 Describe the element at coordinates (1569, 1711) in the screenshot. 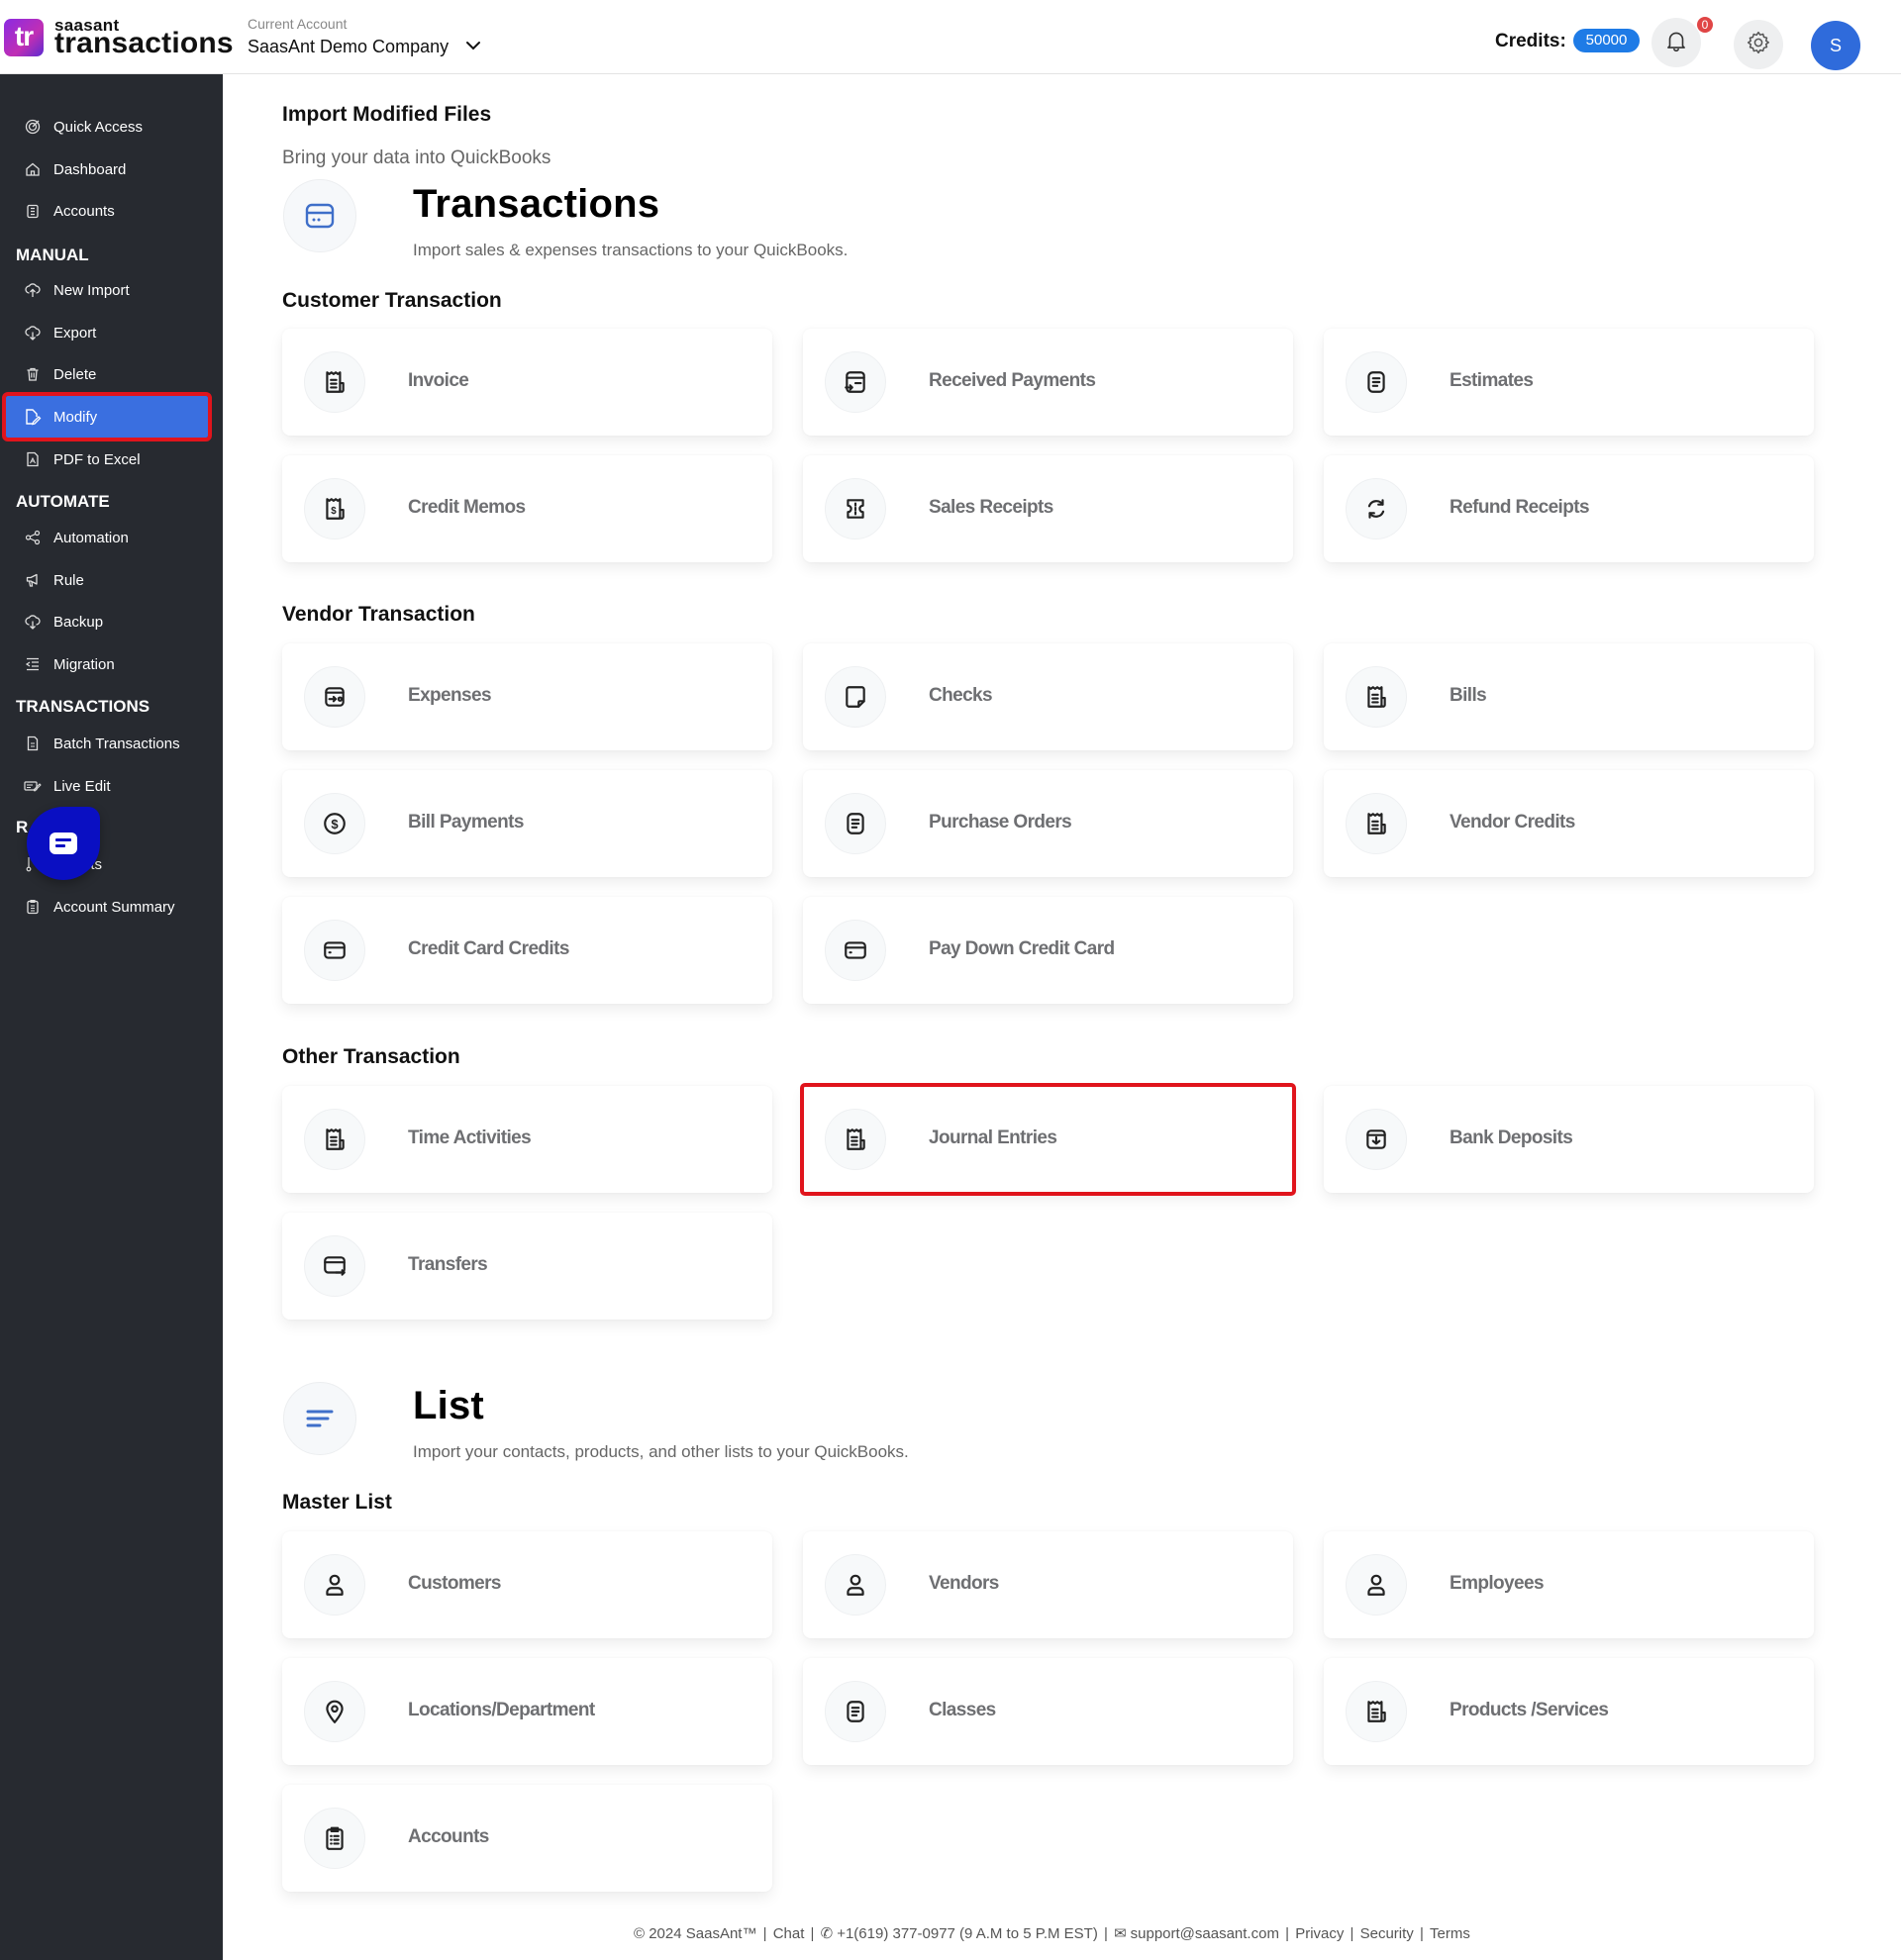

I see `card-products-services: Products /Services` at that location.